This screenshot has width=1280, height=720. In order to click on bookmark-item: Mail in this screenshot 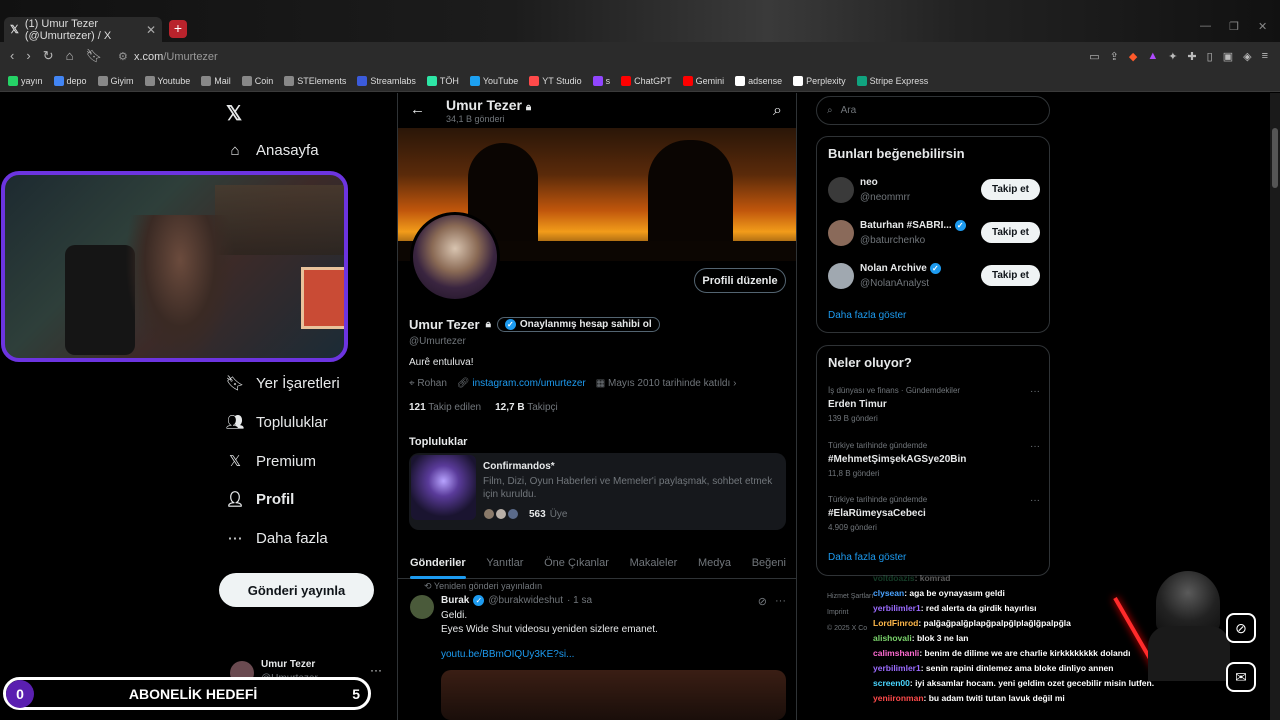, I will do `click(216, 80)`.